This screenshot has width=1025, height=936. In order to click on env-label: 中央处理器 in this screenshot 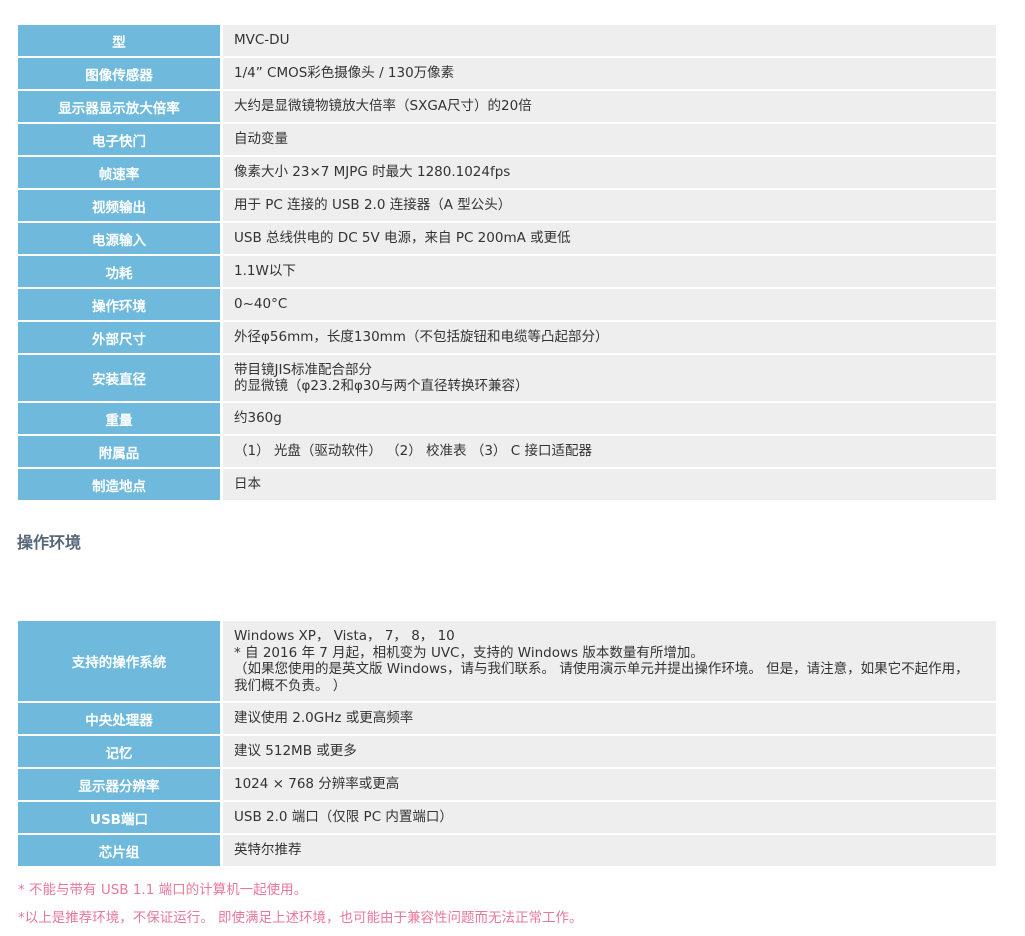, I will do `click(119, 718)`.